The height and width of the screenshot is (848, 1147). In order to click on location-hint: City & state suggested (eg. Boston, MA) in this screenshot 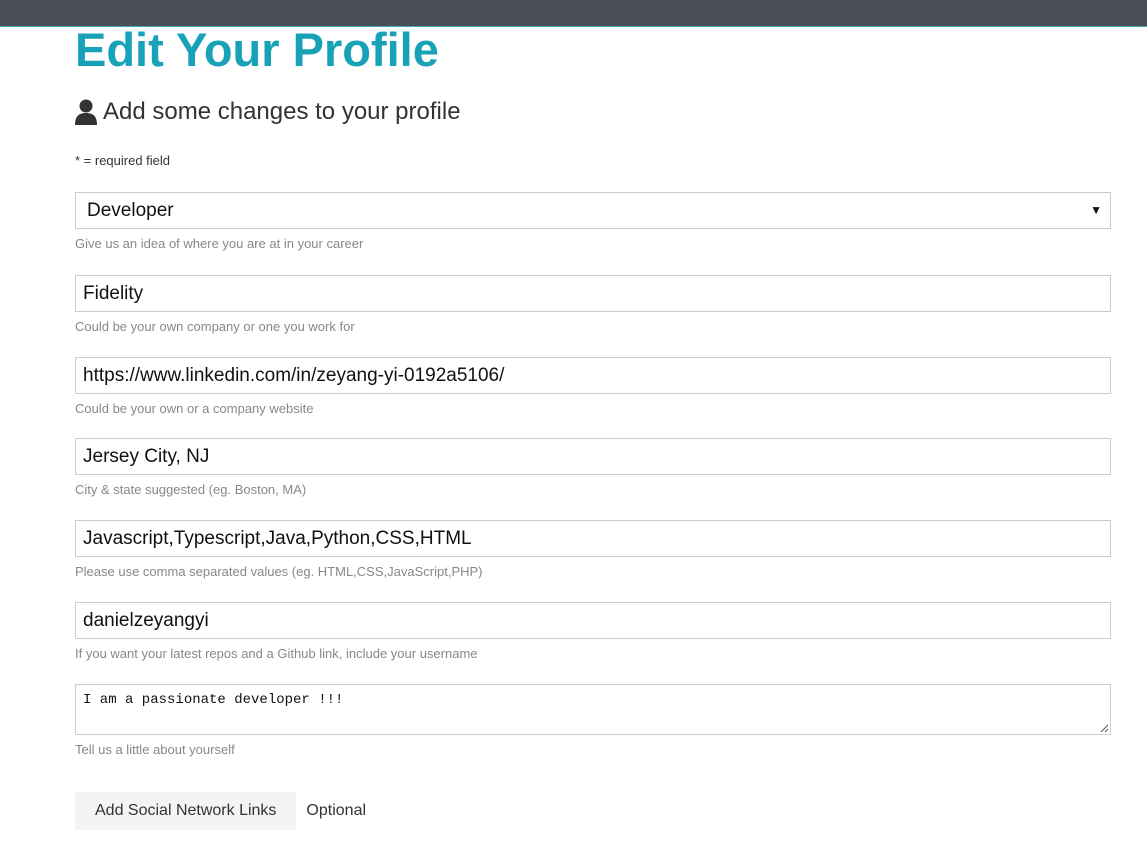, I will do `click(191, 489)`.